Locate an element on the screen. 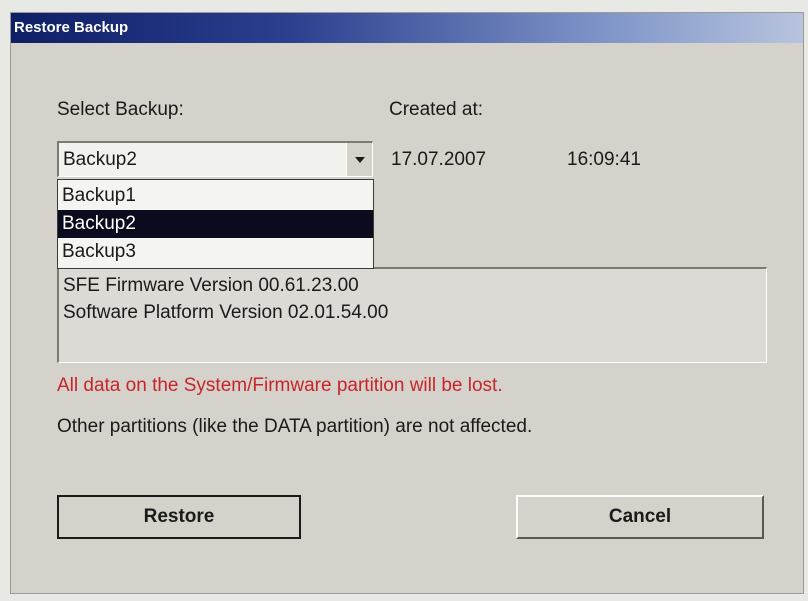 This screenshot has height=601, width=808. backup-option-3: Backup3 is located at coordinates (215, 252).